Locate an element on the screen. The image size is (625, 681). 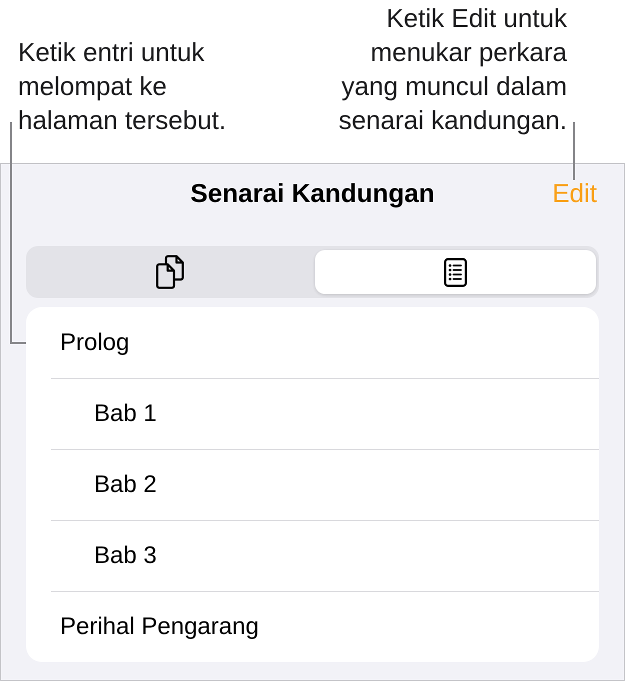
contents-entry: Perihal Pengarang is located at coordinates (312, 626).